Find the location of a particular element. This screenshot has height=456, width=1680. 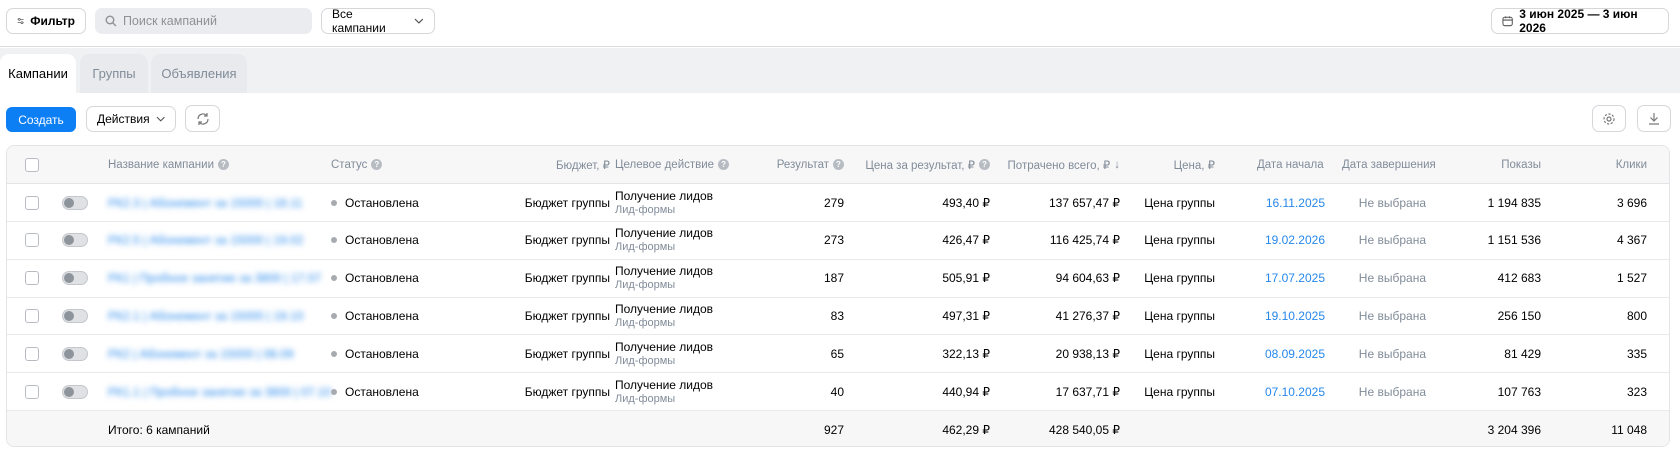

campaign-name-link: РК2 | Абонемент за 15000 | 08.09 is located at coordinates (200, 354).